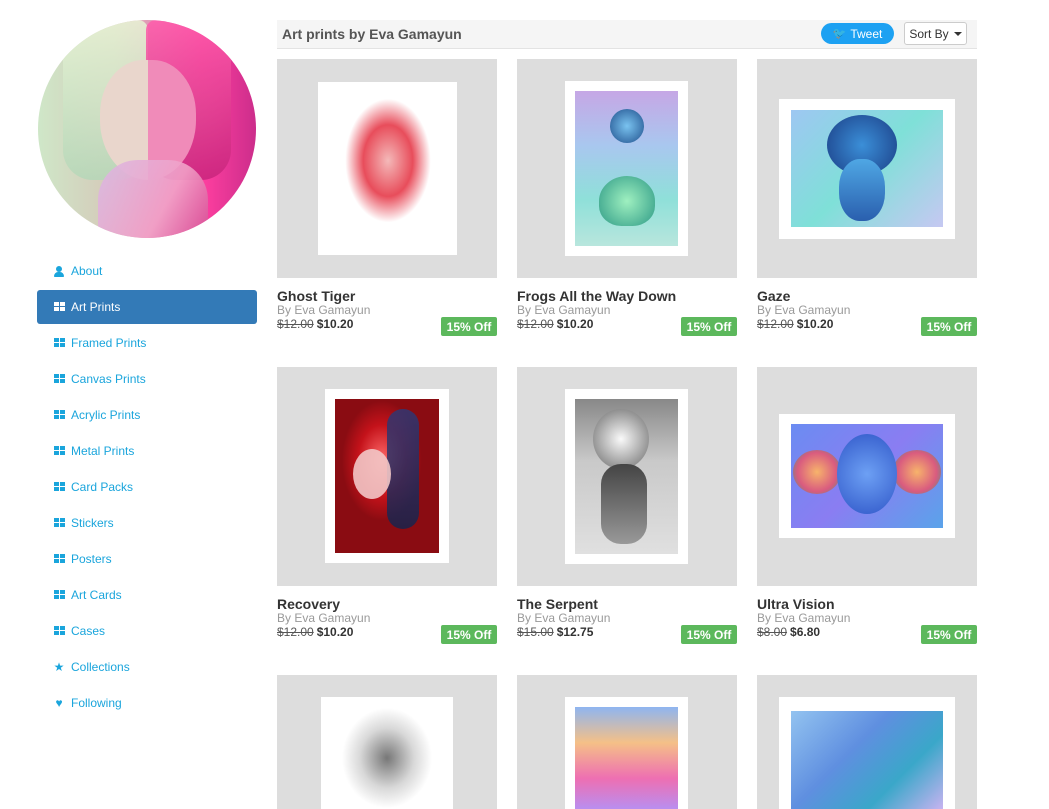 The width and height of the screenshot is (1049, 809). I want to click on product-title: Frogs All the Way Down, so click(596, 296).